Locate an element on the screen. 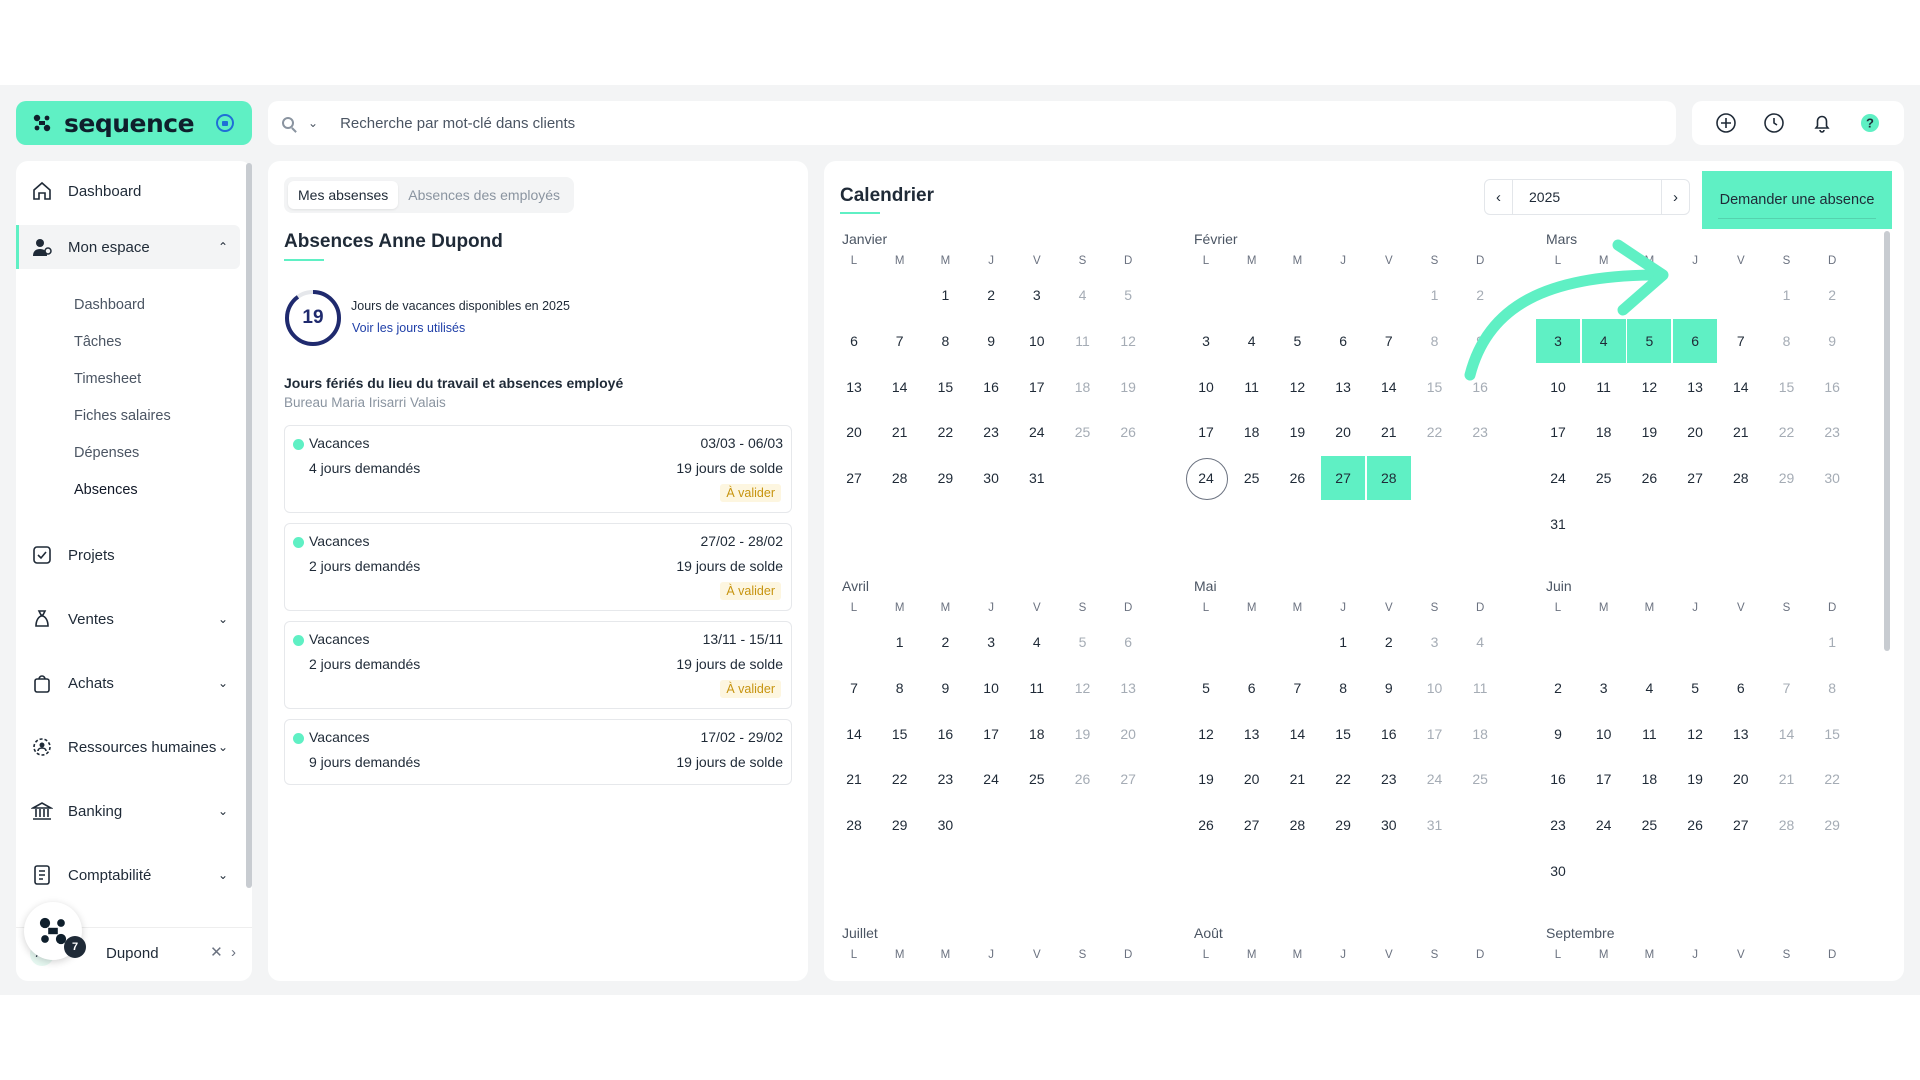 The width and height of the screenshot is (1920, 1080). calendar-day: 12 is located at coordinates (1297, 387).